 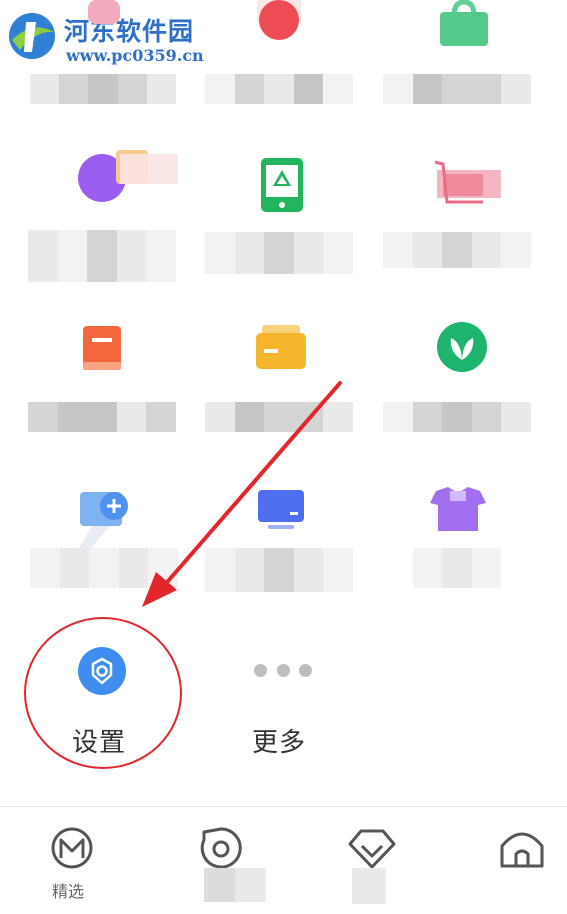 I want to click on shirt-icon, so click(x=458, y=510).